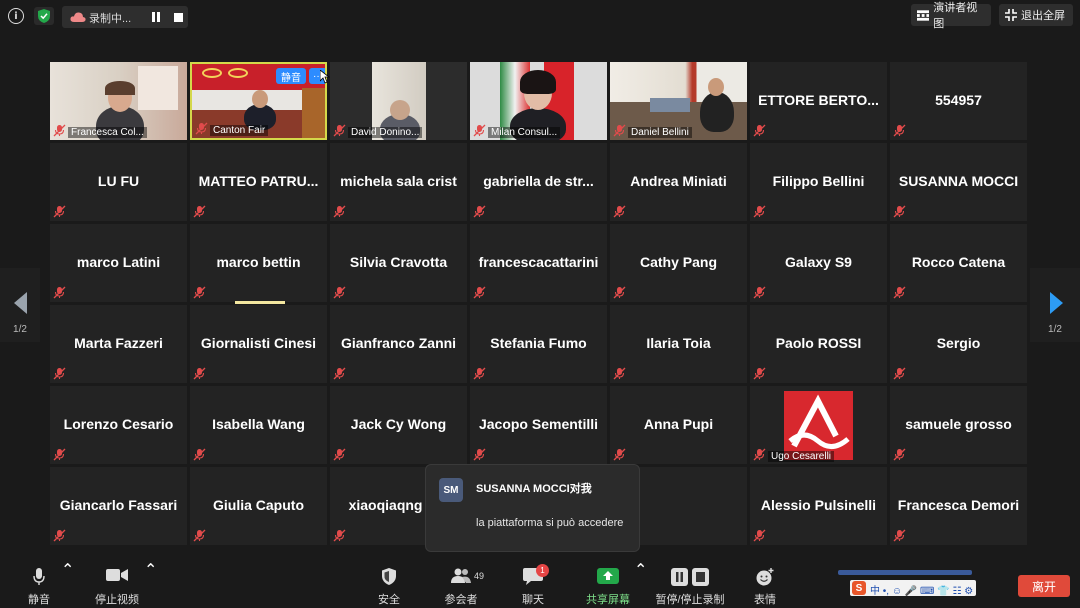 The width and height of the screenshot is (1080, 608). I want to click on participant-tile: 554957, so click(958, 101).